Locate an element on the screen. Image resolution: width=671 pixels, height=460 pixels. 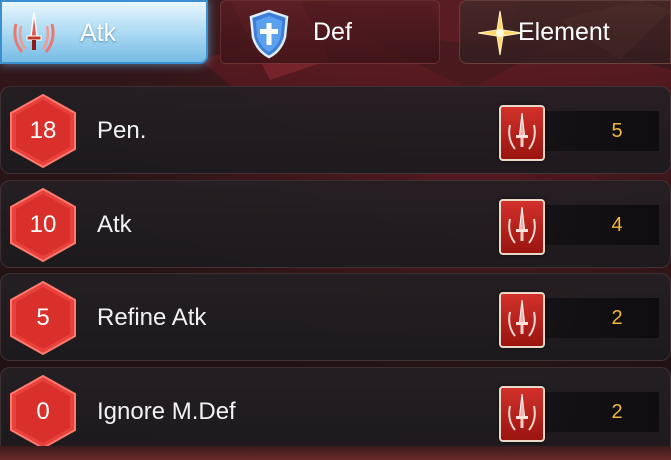
level-badge: 18 is located at coordinates (43, 131).